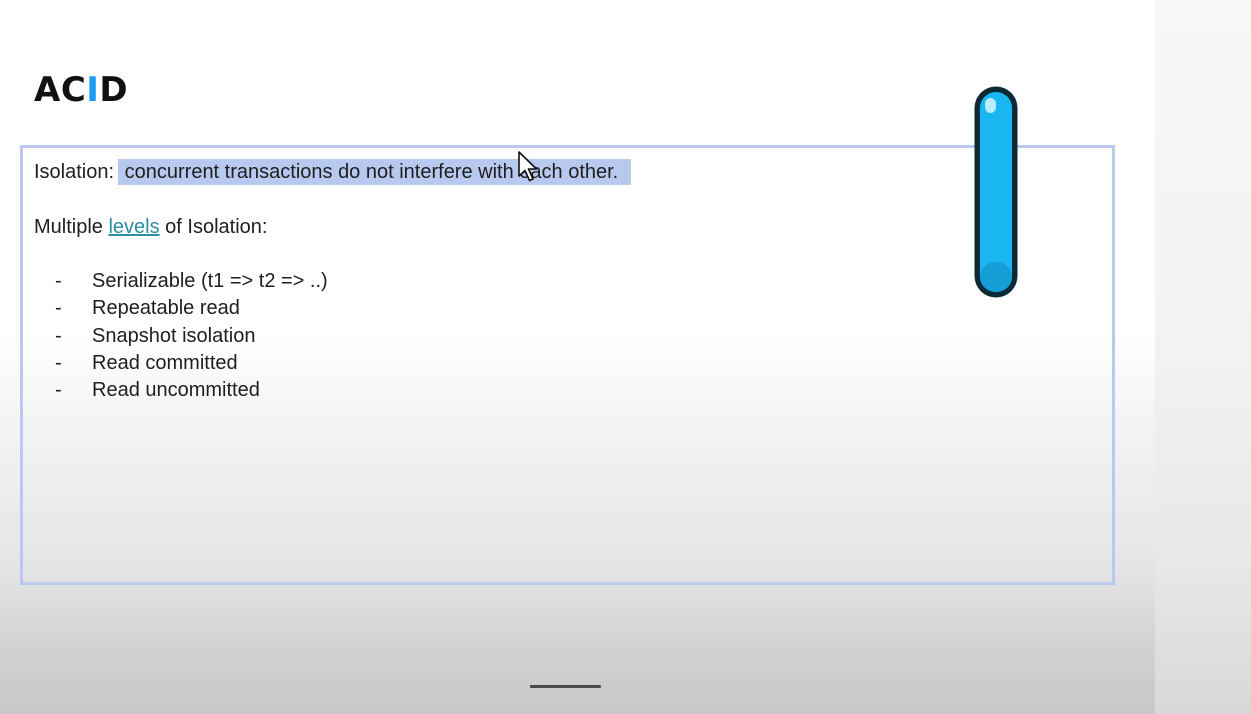  I want to click on levels-intro: Multiple levels of Isolation:, so click(150, 227).